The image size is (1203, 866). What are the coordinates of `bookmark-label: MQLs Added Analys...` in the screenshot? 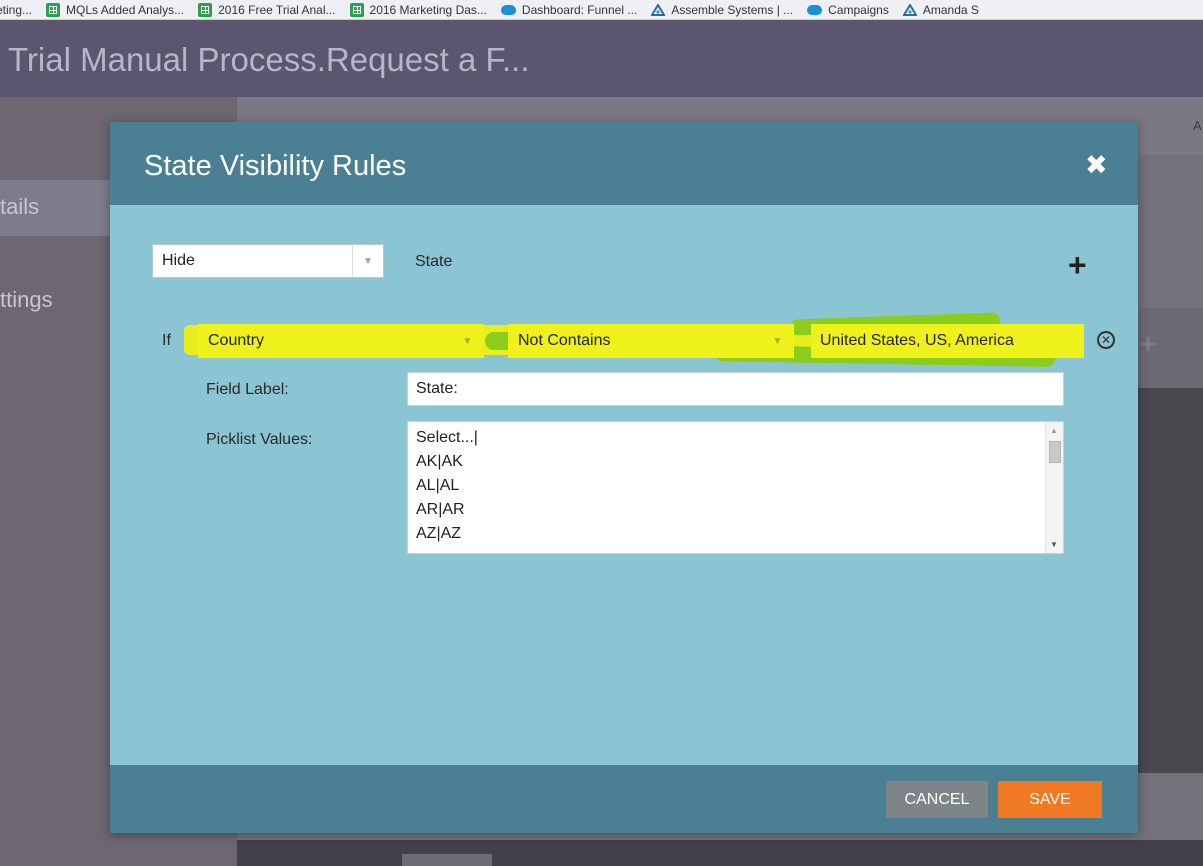 It's located at (125, 9).